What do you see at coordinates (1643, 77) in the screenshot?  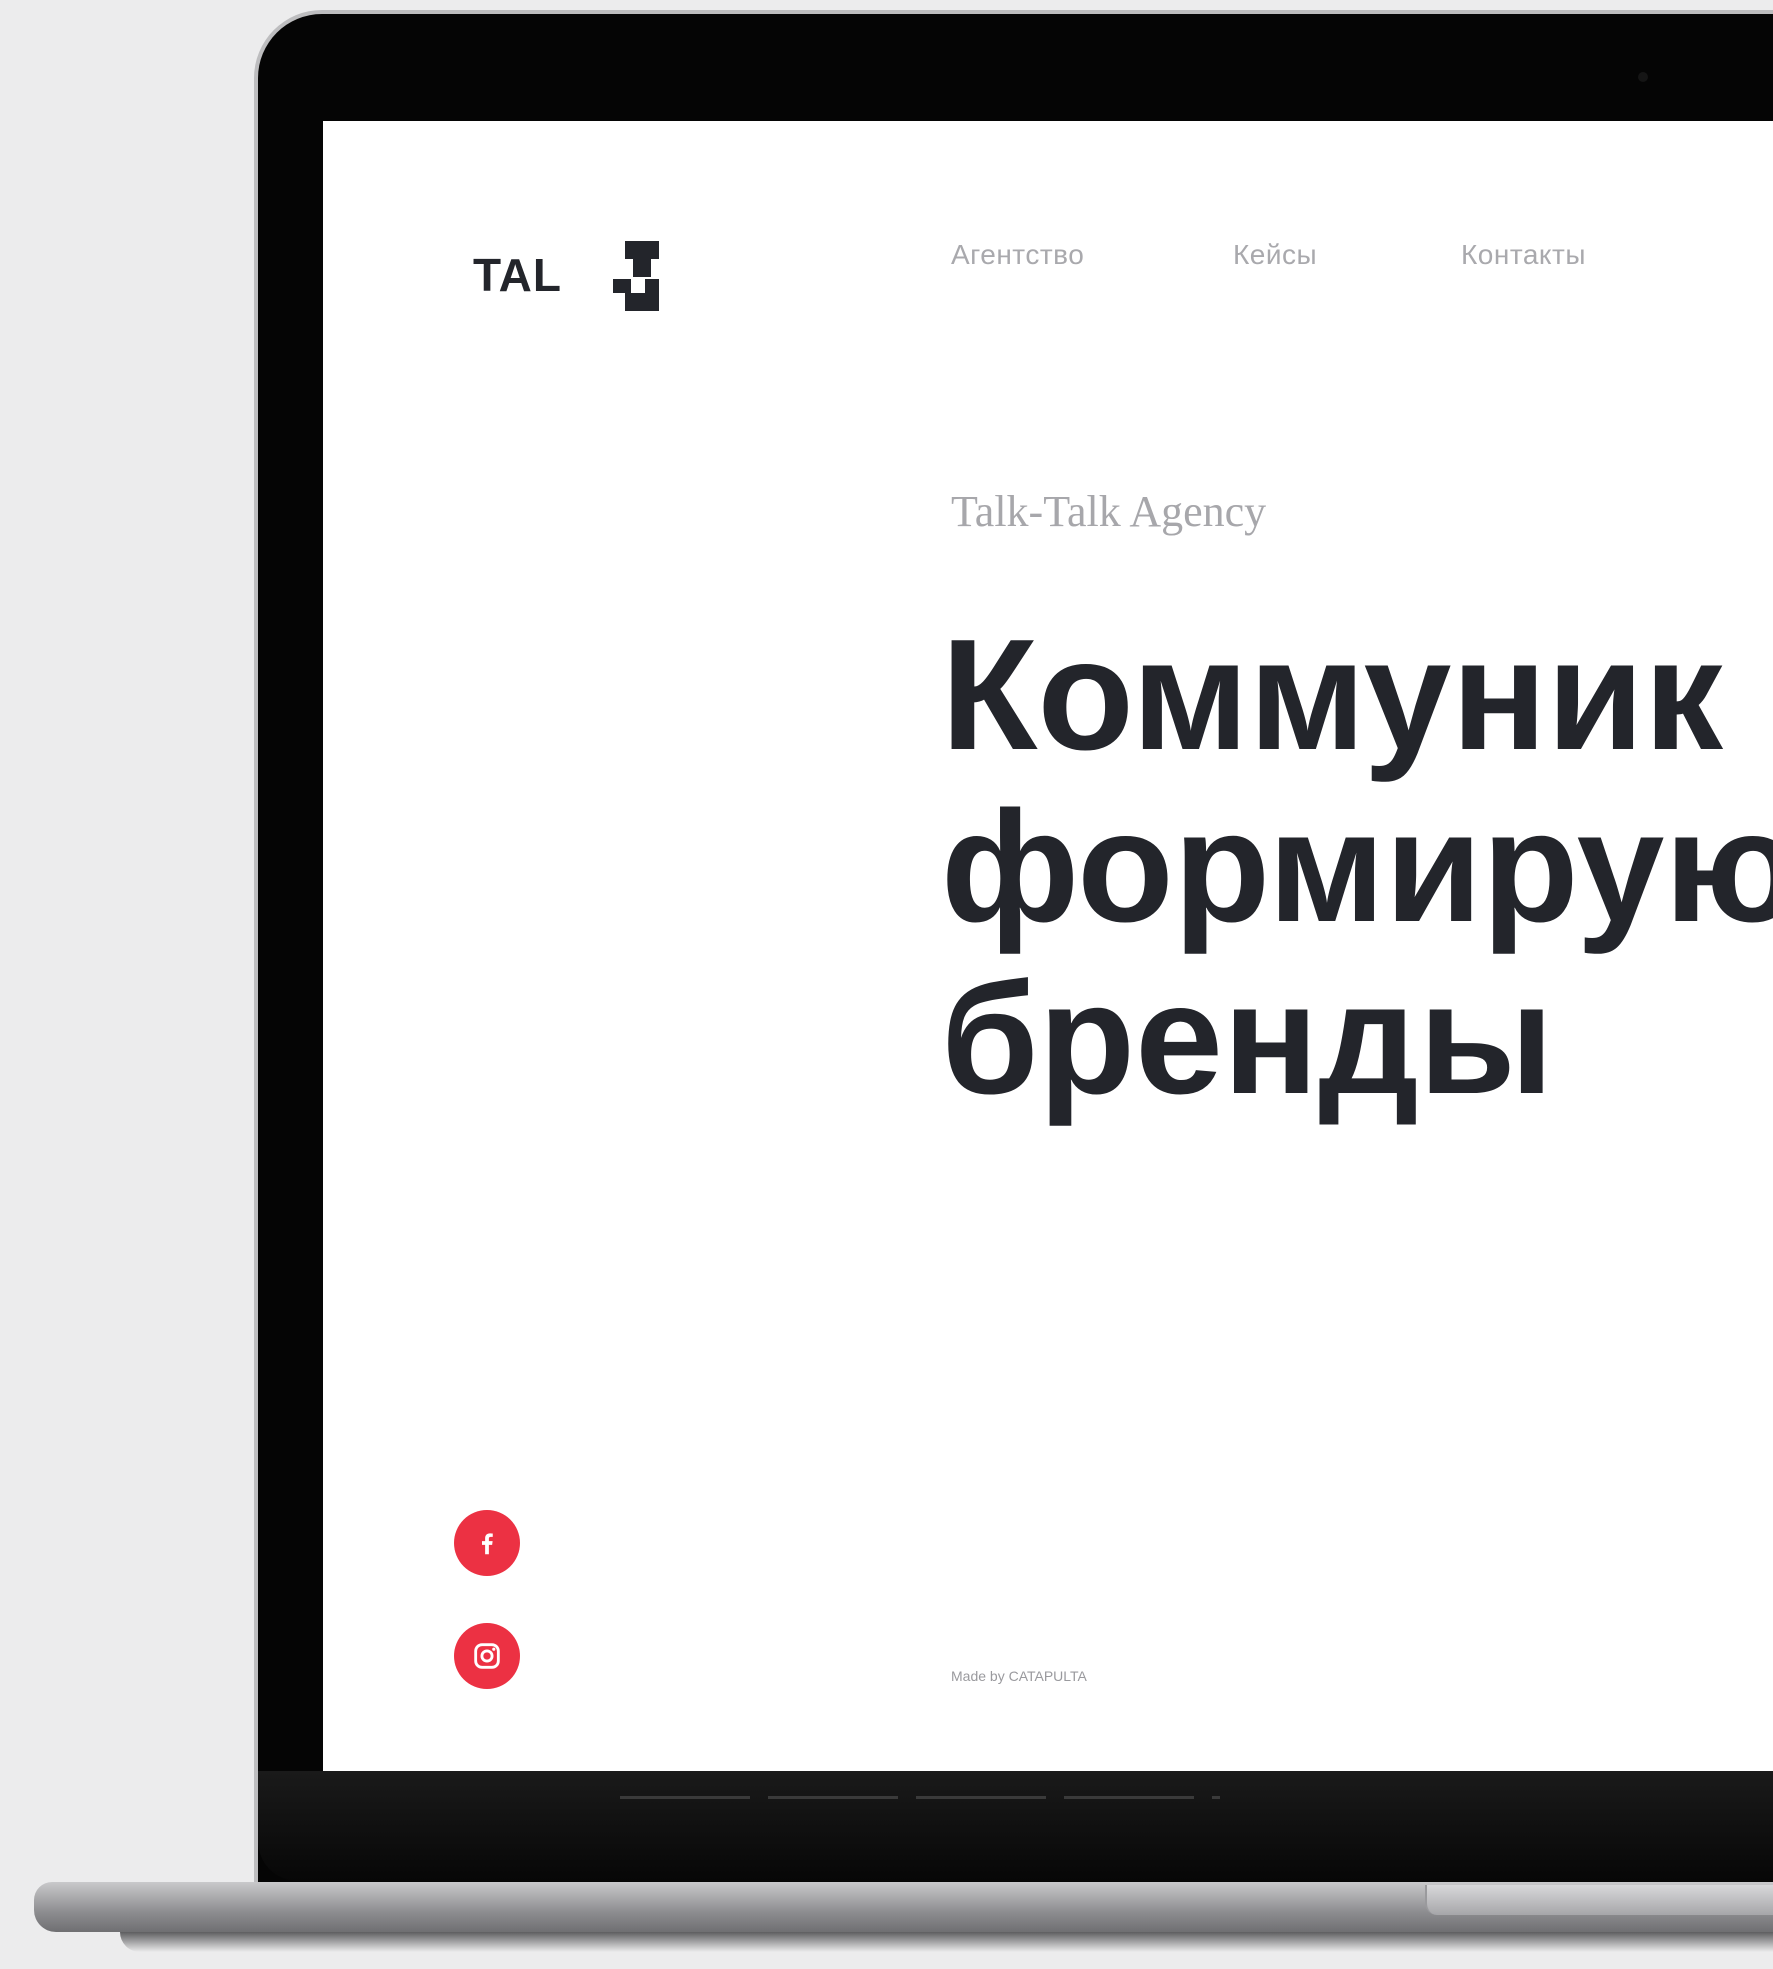 I see `camera-icon` at bounding box center [1643, 77].